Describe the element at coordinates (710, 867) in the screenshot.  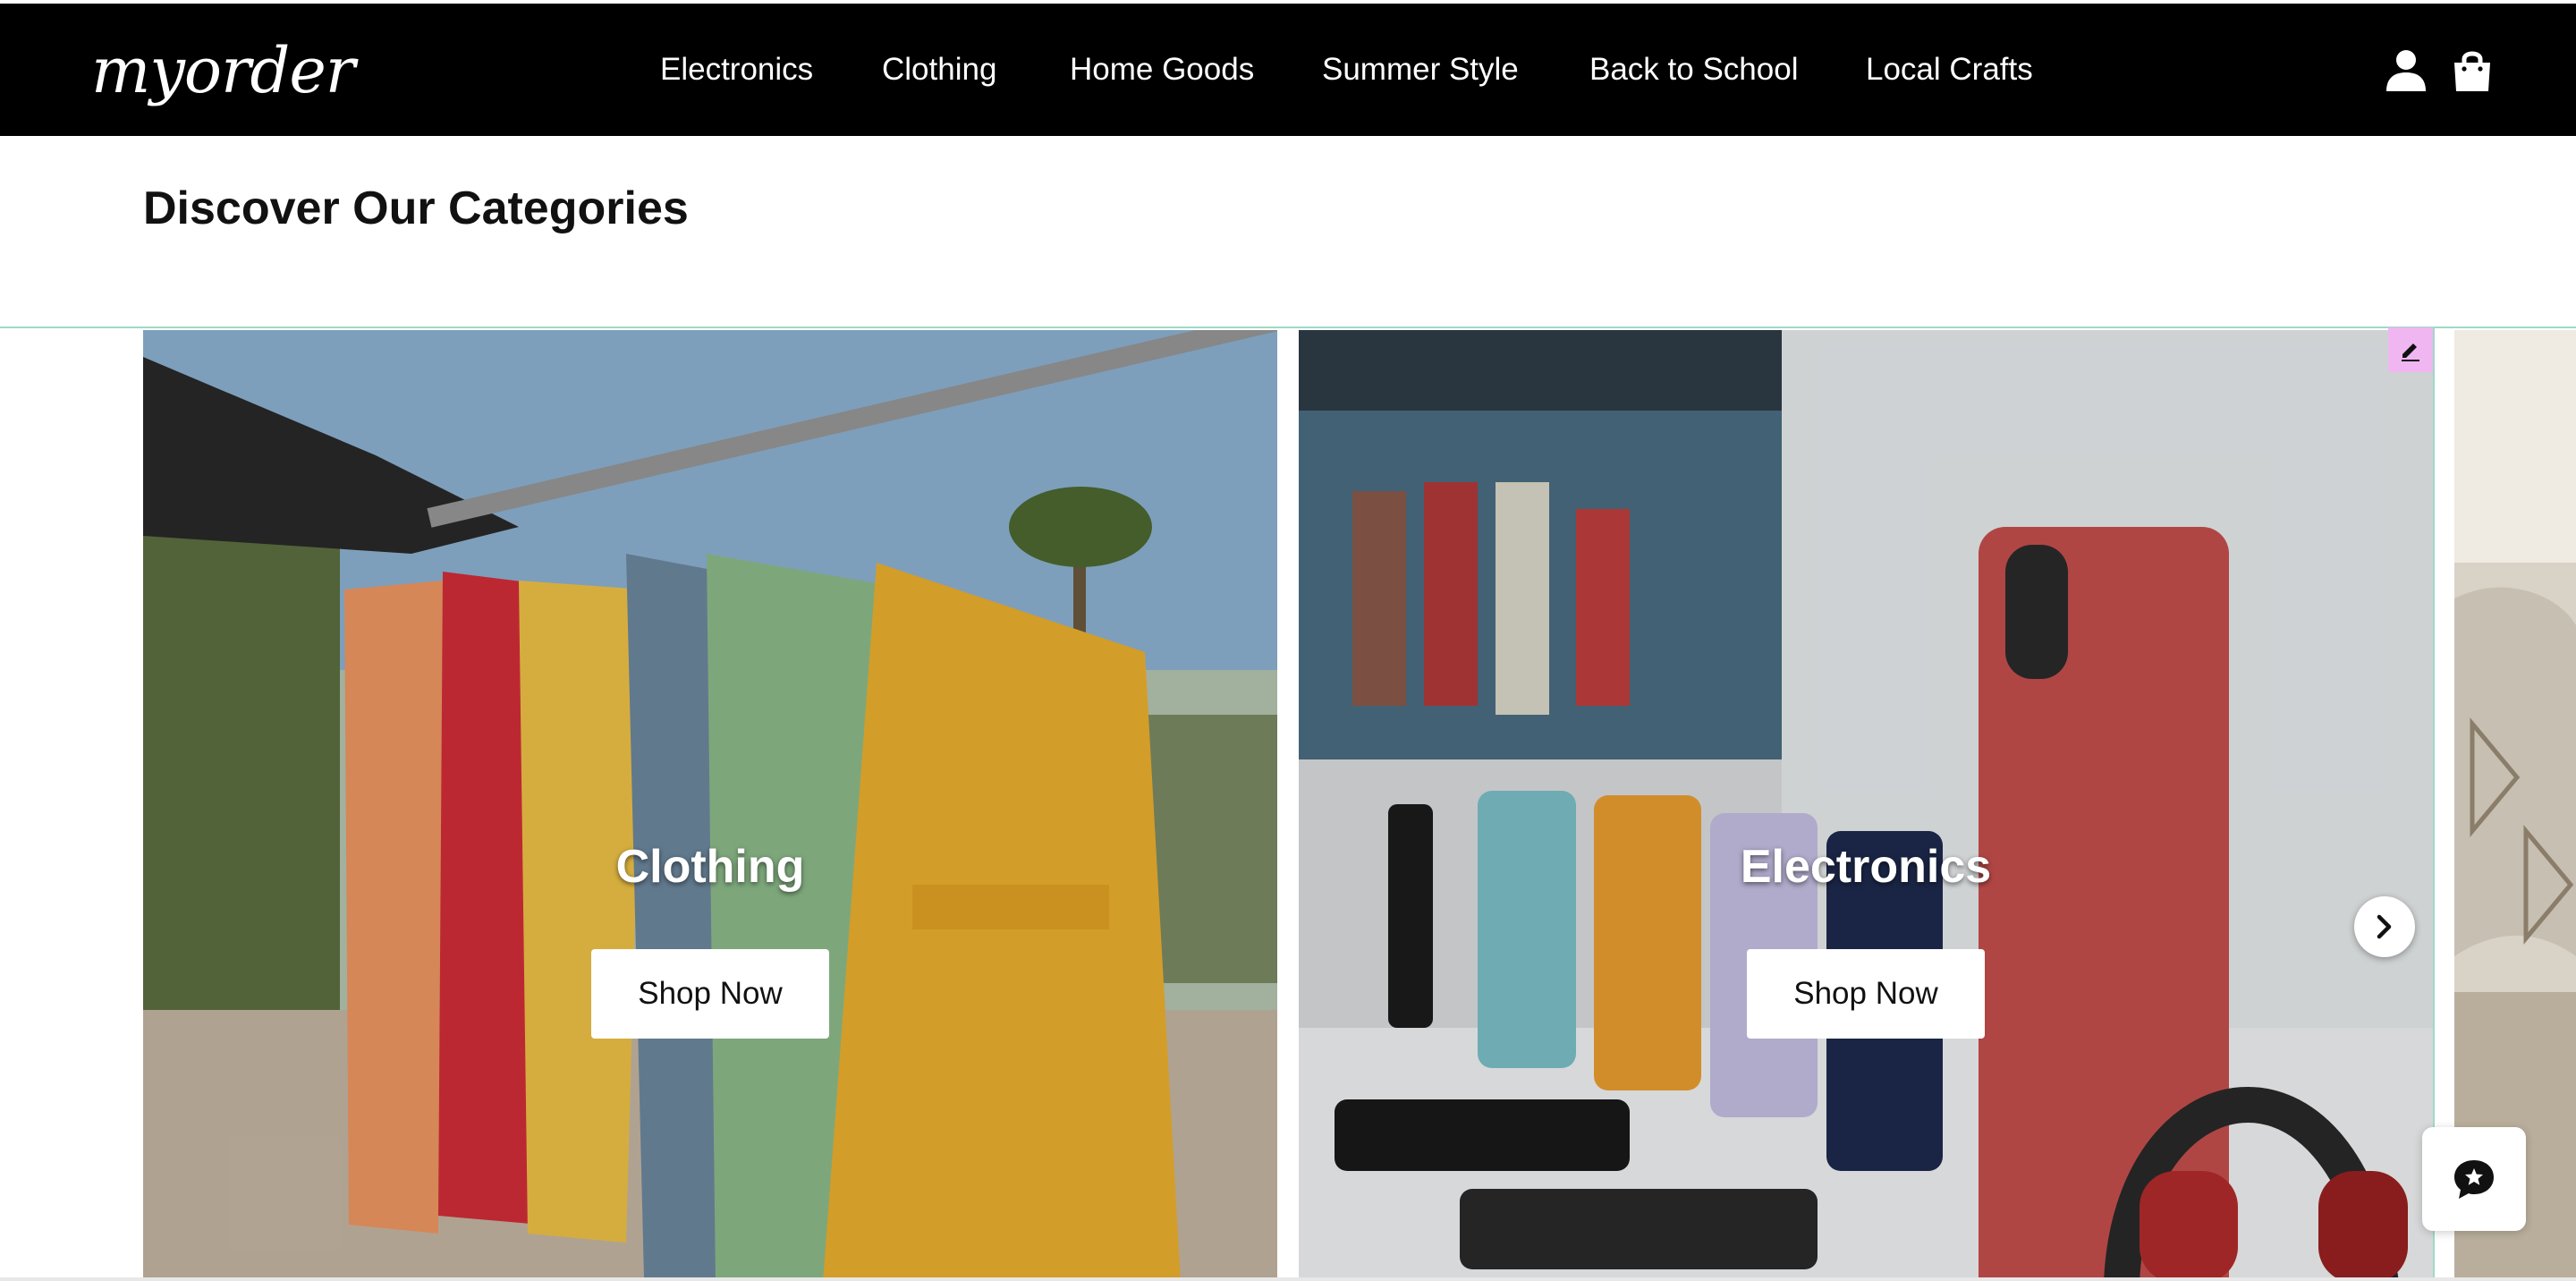
I see `category-title: Clothing` at that location.